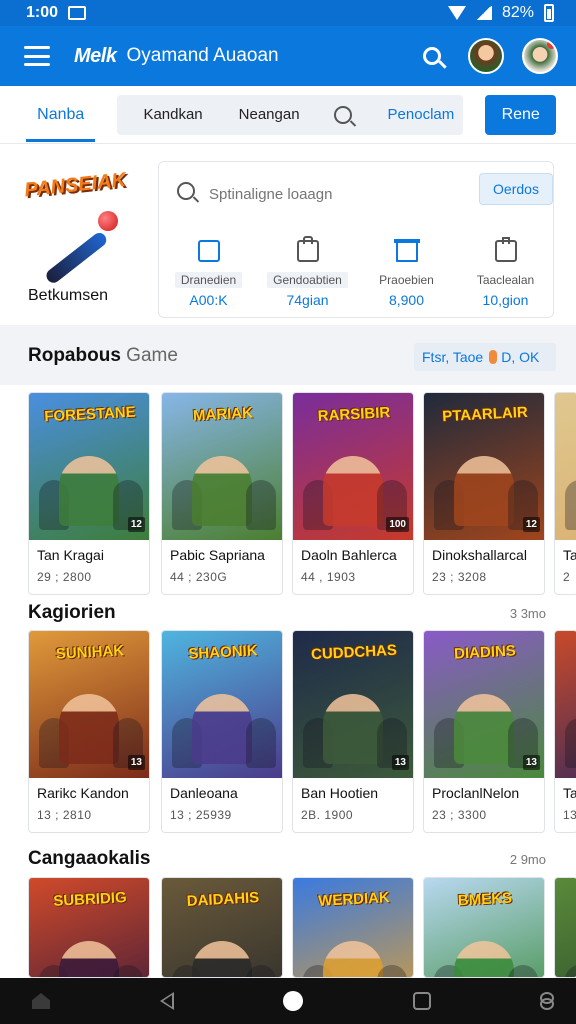 This screenshot has height=1024, width=576. I want to click on tab-active: Nanba, so click(48, 115).